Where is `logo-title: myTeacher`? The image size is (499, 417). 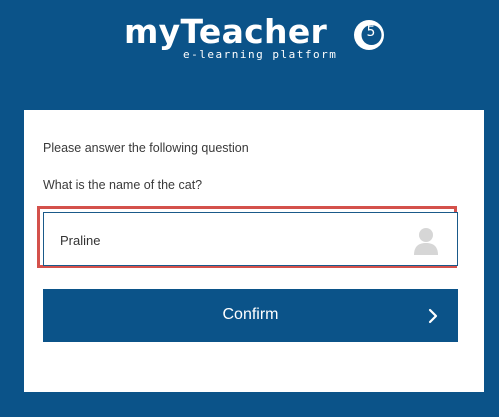
logo-title: myTeacher is located at coordinates (226, 31).